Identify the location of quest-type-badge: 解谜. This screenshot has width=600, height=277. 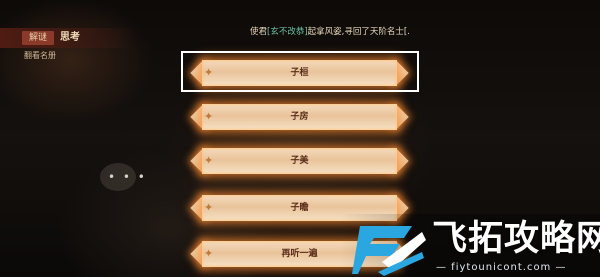
(38, 38).